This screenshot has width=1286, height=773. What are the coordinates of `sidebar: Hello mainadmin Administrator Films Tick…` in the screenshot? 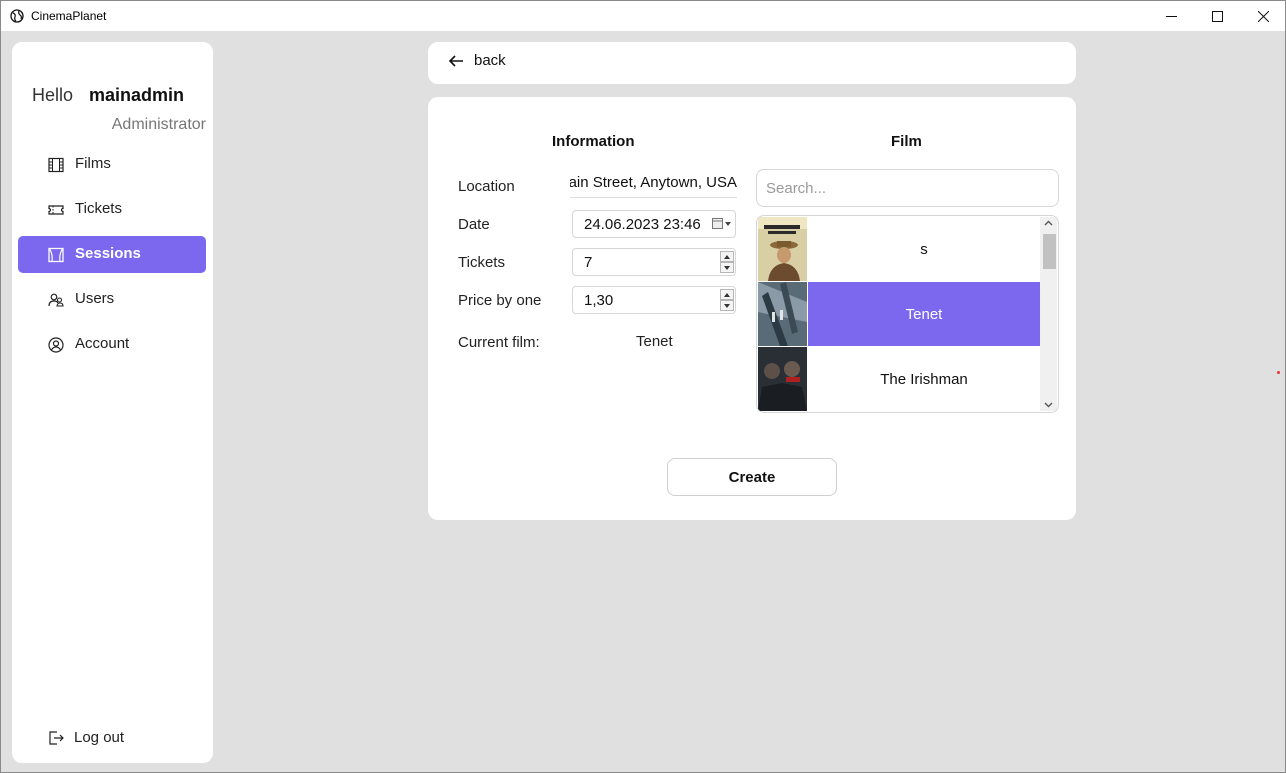 It's located at (112, 402).